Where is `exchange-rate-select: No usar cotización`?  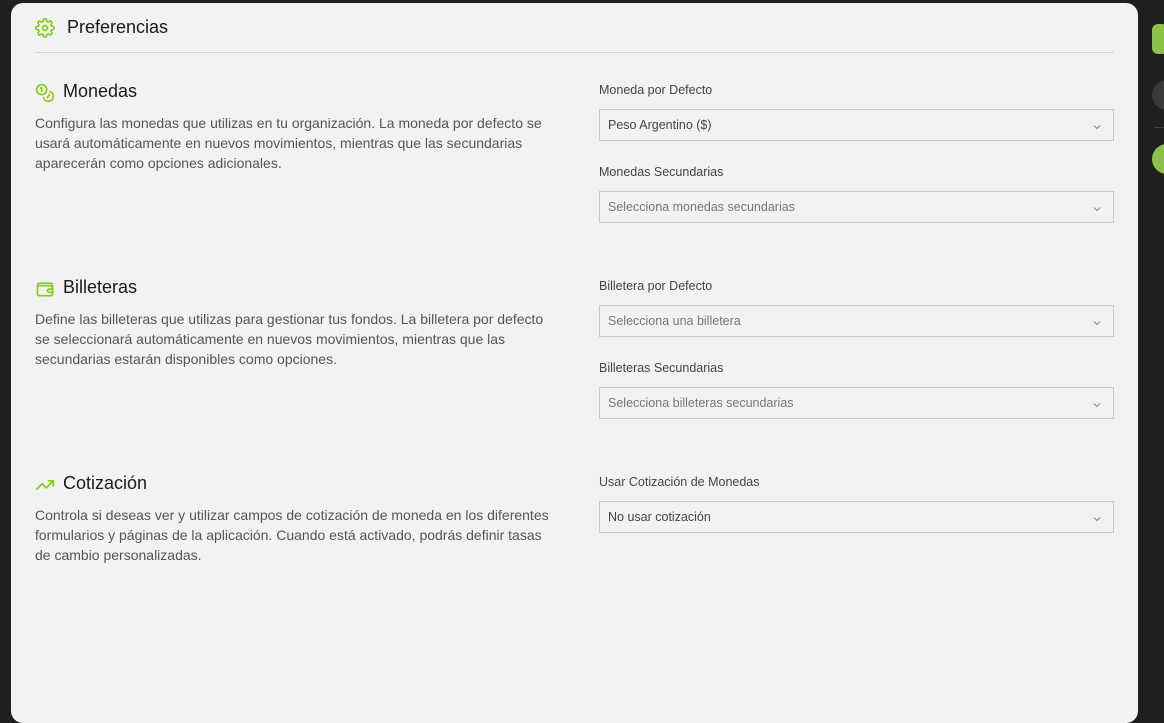 exchange-rate-select: No usar cotización is located at coordinates (856, 517).